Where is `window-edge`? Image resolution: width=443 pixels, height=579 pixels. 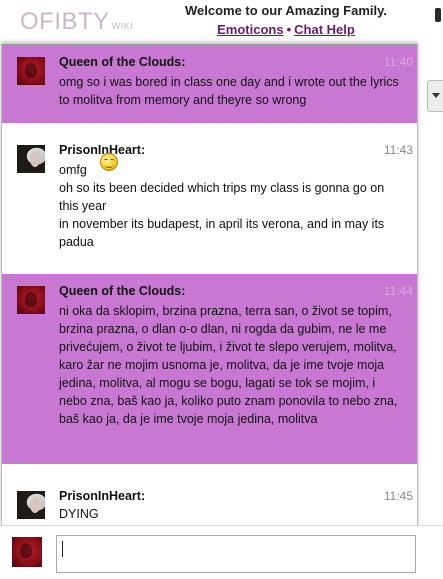
window-edge is located at coordinates (437, 22).